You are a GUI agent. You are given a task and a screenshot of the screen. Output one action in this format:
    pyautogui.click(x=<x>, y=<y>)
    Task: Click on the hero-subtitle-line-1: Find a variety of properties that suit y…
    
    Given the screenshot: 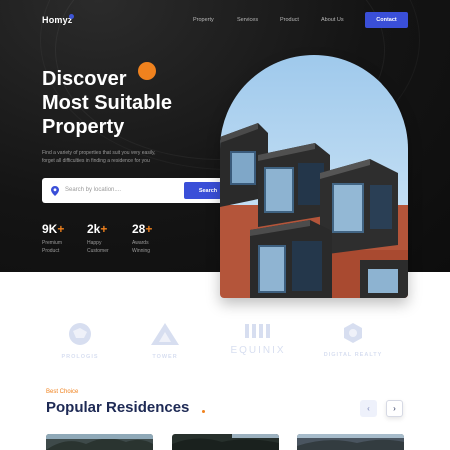 What is the action you would take?
    pyautogui.click(x=99, y=153)
    